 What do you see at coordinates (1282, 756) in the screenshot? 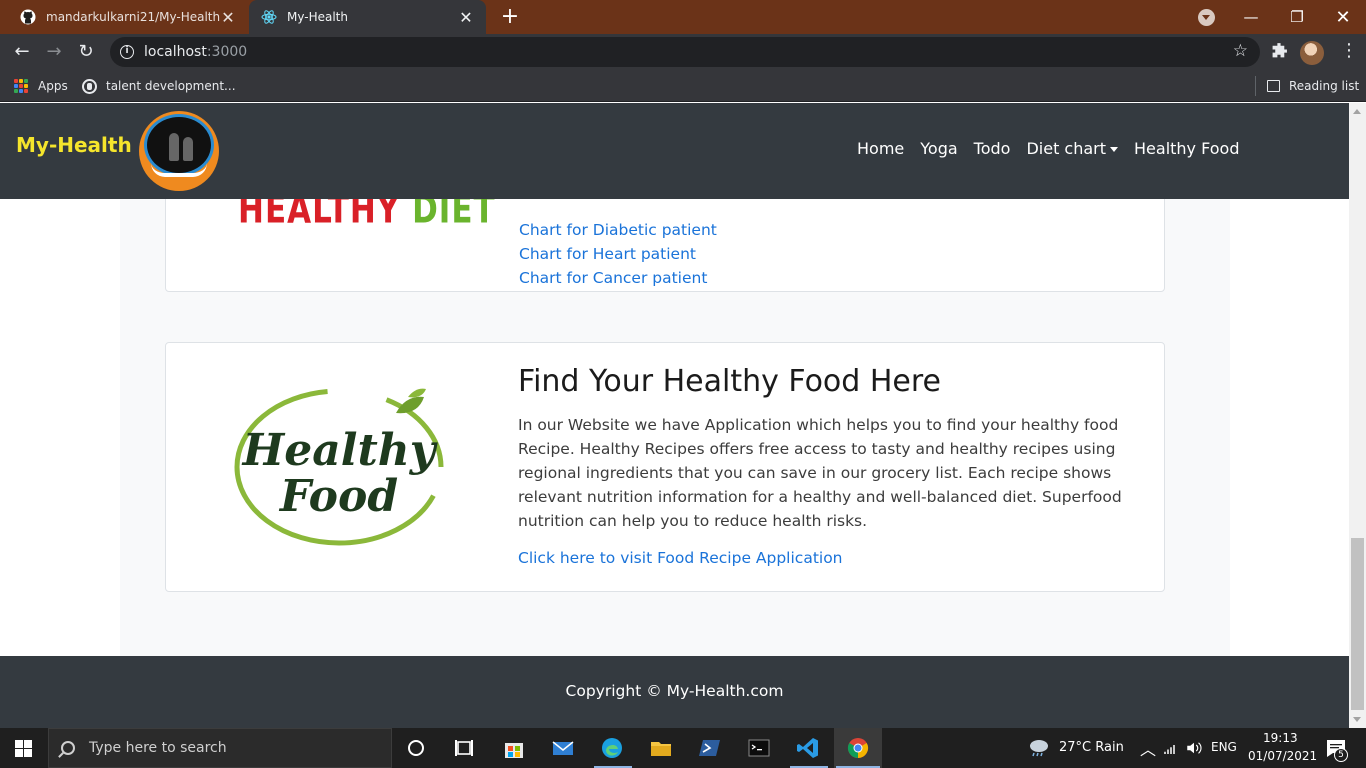
I see `clock-date: 01/07/2021` at bounding box center [1282, 756].